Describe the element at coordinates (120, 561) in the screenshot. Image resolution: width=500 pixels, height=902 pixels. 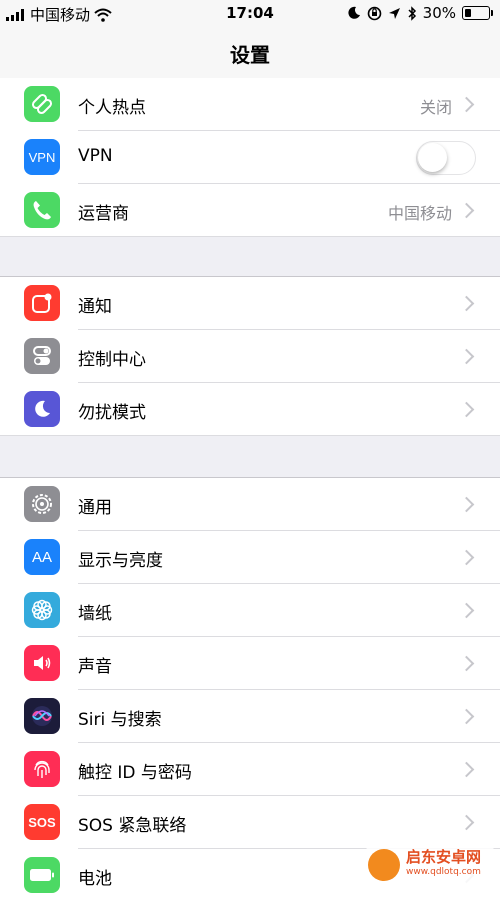
I see `row-label: 显示与亮度` at that location.